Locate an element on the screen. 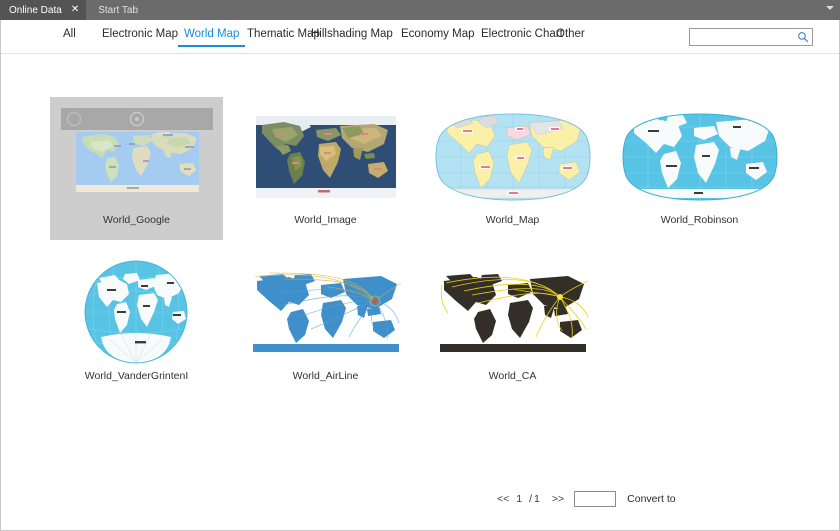 This screenshot has width=840, height=531. tab-online-data: Online Data ✕ is located at coordinates (43, 10).